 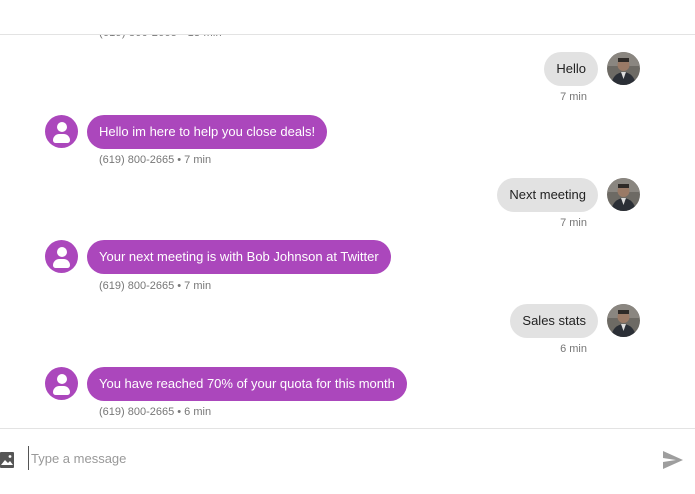 I want to click on message-bubble: Hello im here to help you close deals!, so click(x=207, y=132).